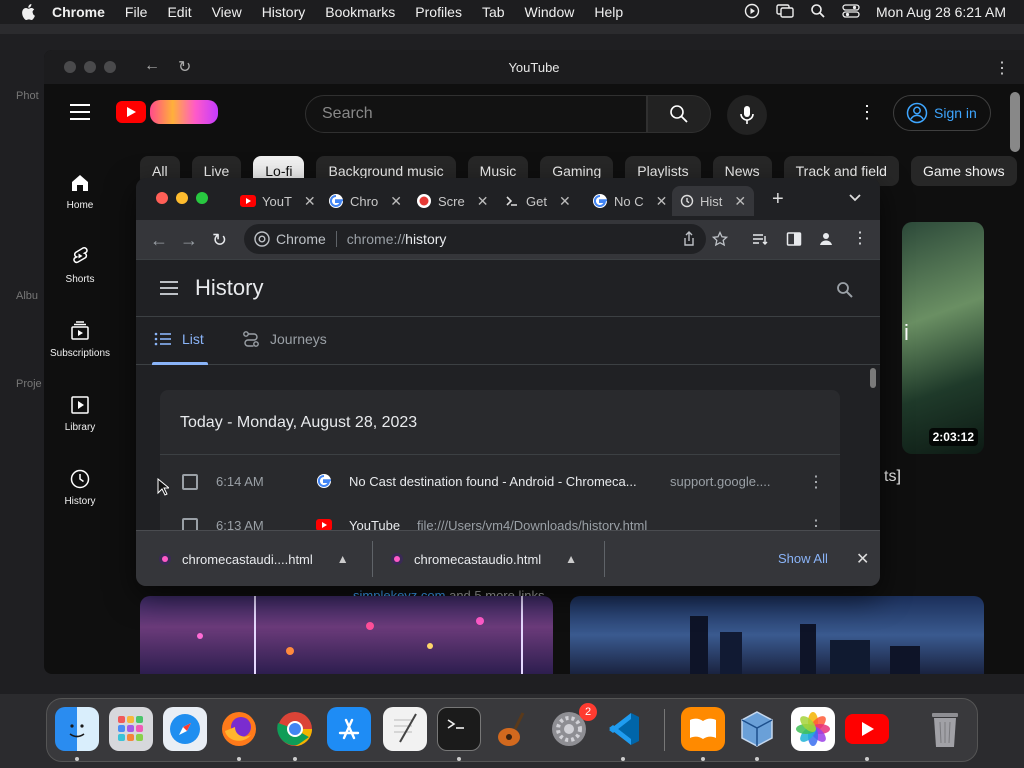 This screenshot has width=1024, height=768. I want to click on virtualbox-icon, so click(757, 729).